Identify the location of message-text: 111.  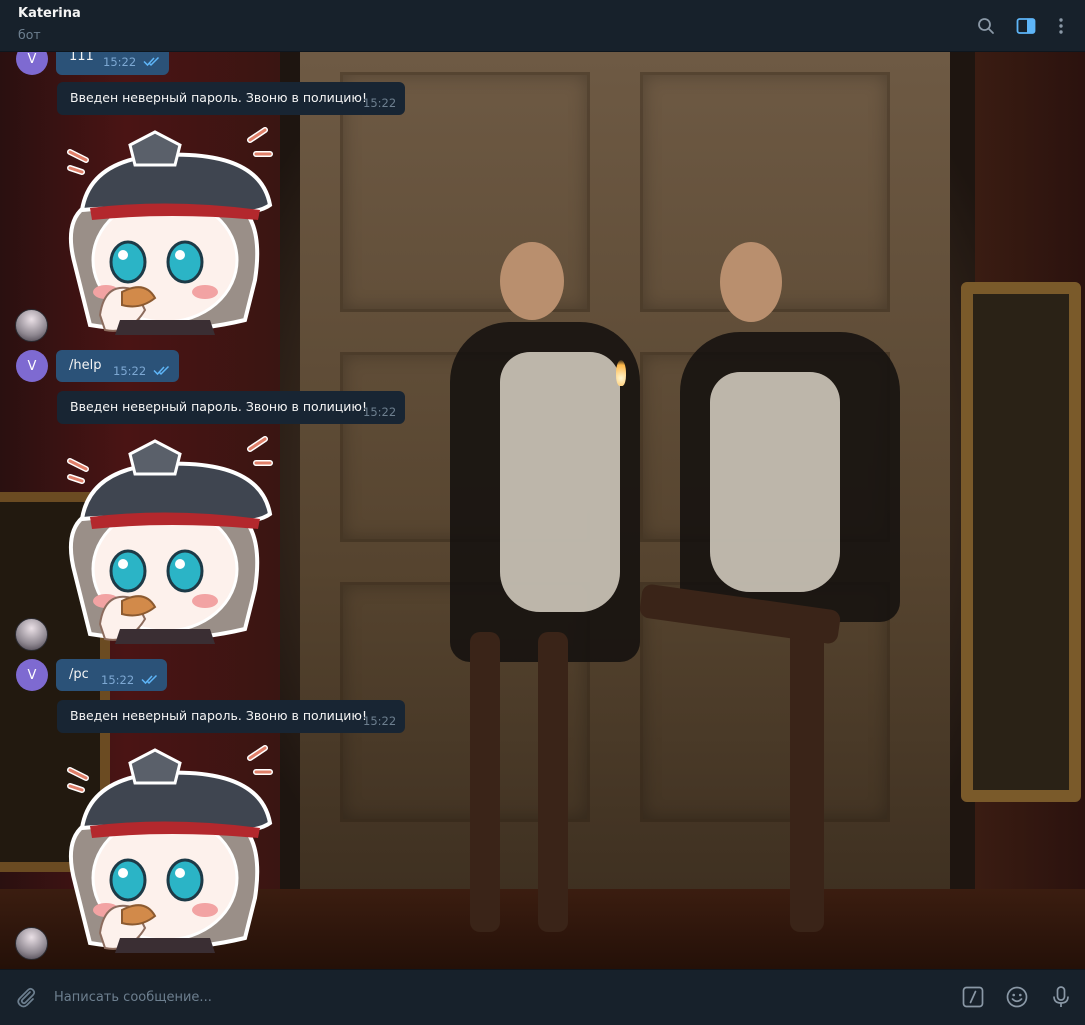
(81, 58).